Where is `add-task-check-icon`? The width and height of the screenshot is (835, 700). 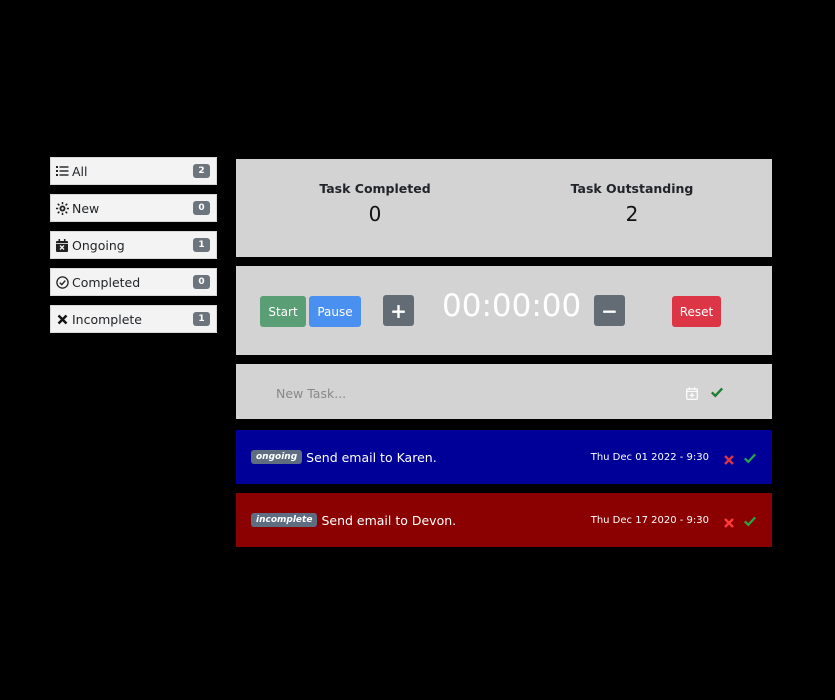 add-task-check-icon is located at coordinates (717, 391).